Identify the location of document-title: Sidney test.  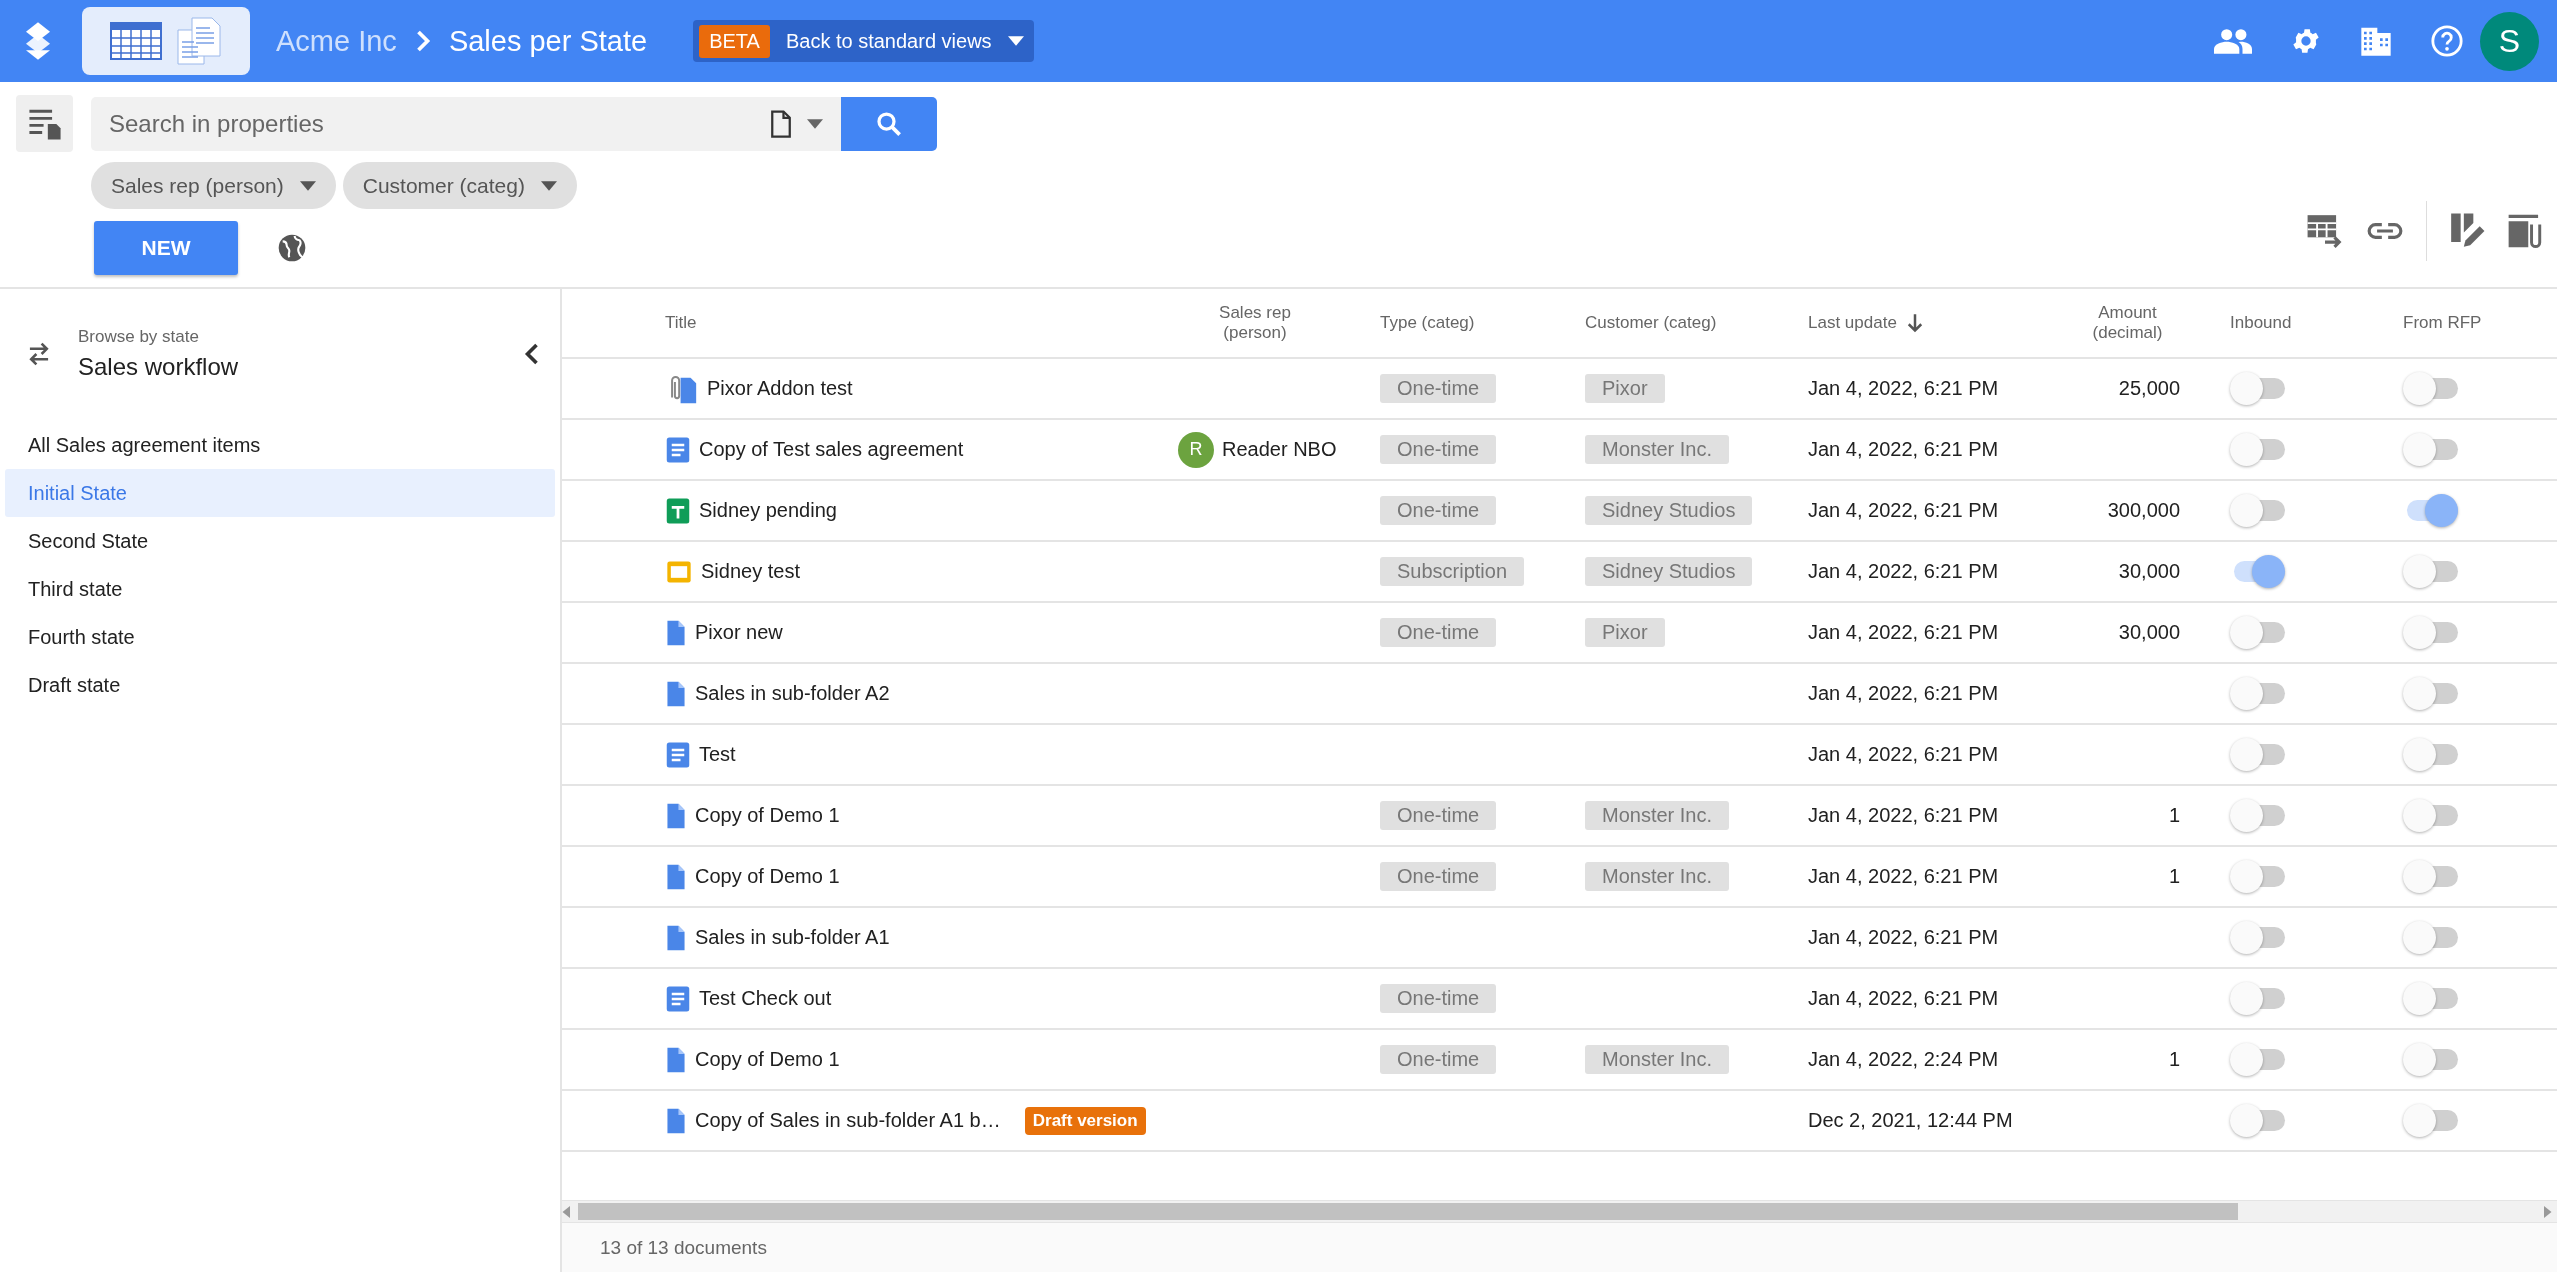
(750, 571).